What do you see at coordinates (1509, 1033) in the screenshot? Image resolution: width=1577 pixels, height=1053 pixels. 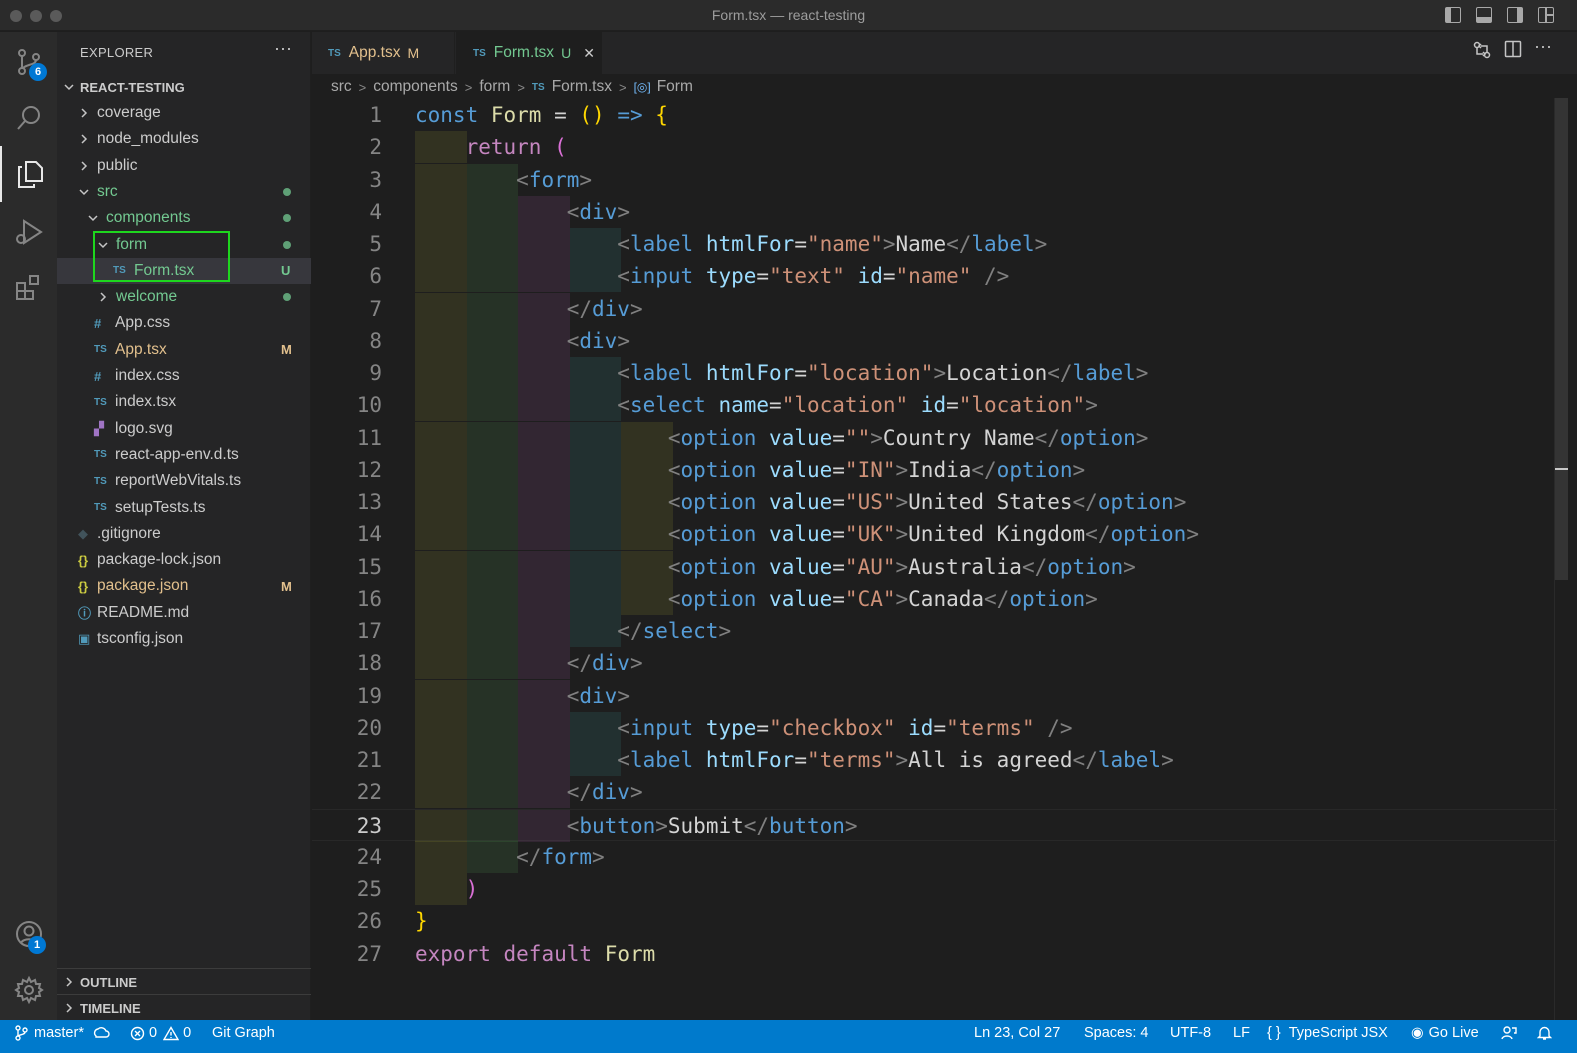 I see `feedback-icon` at bounding box center [1509, 1033].